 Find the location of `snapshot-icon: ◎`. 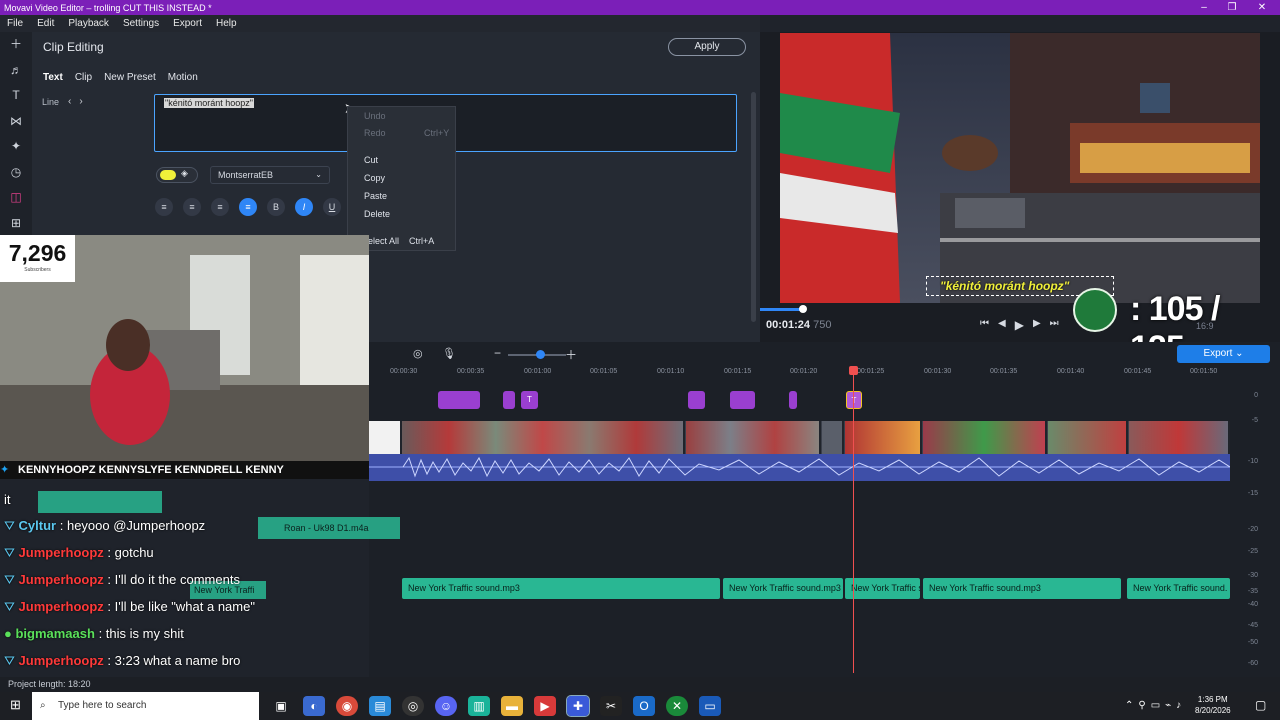

snapshot-icon: ◎ is located at coordinates (418, 353).